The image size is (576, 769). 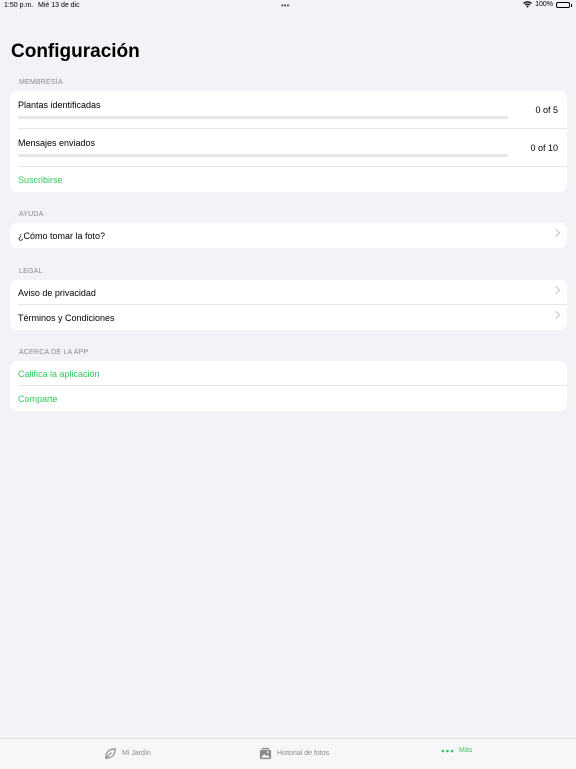 I want to click on how-to-photo-row: ¿Cómo tomar la foto?, so click(x=292, y=235).